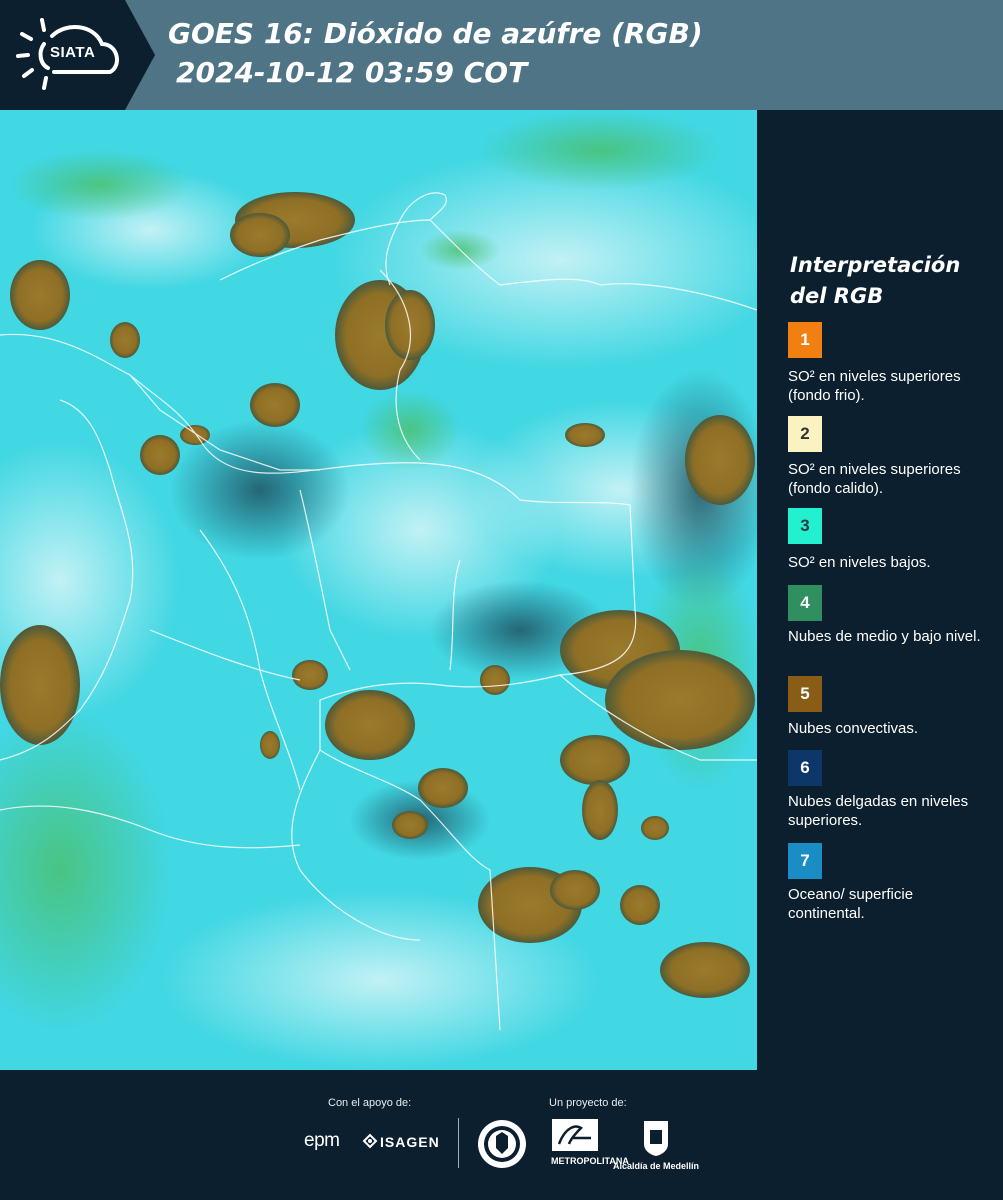  I want to click on legend-label-7: Oceano/ superficie continental., so click(851, 904).